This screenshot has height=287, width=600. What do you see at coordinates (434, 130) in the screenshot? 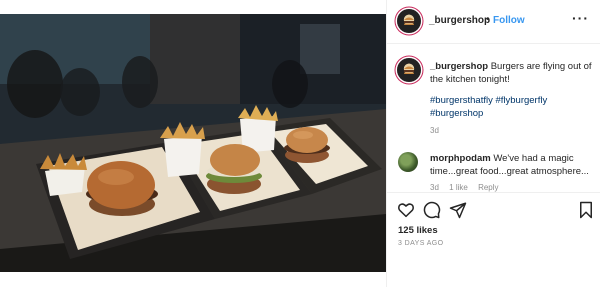
I see `caption-time: 3d` at bounding box center [434, 130].